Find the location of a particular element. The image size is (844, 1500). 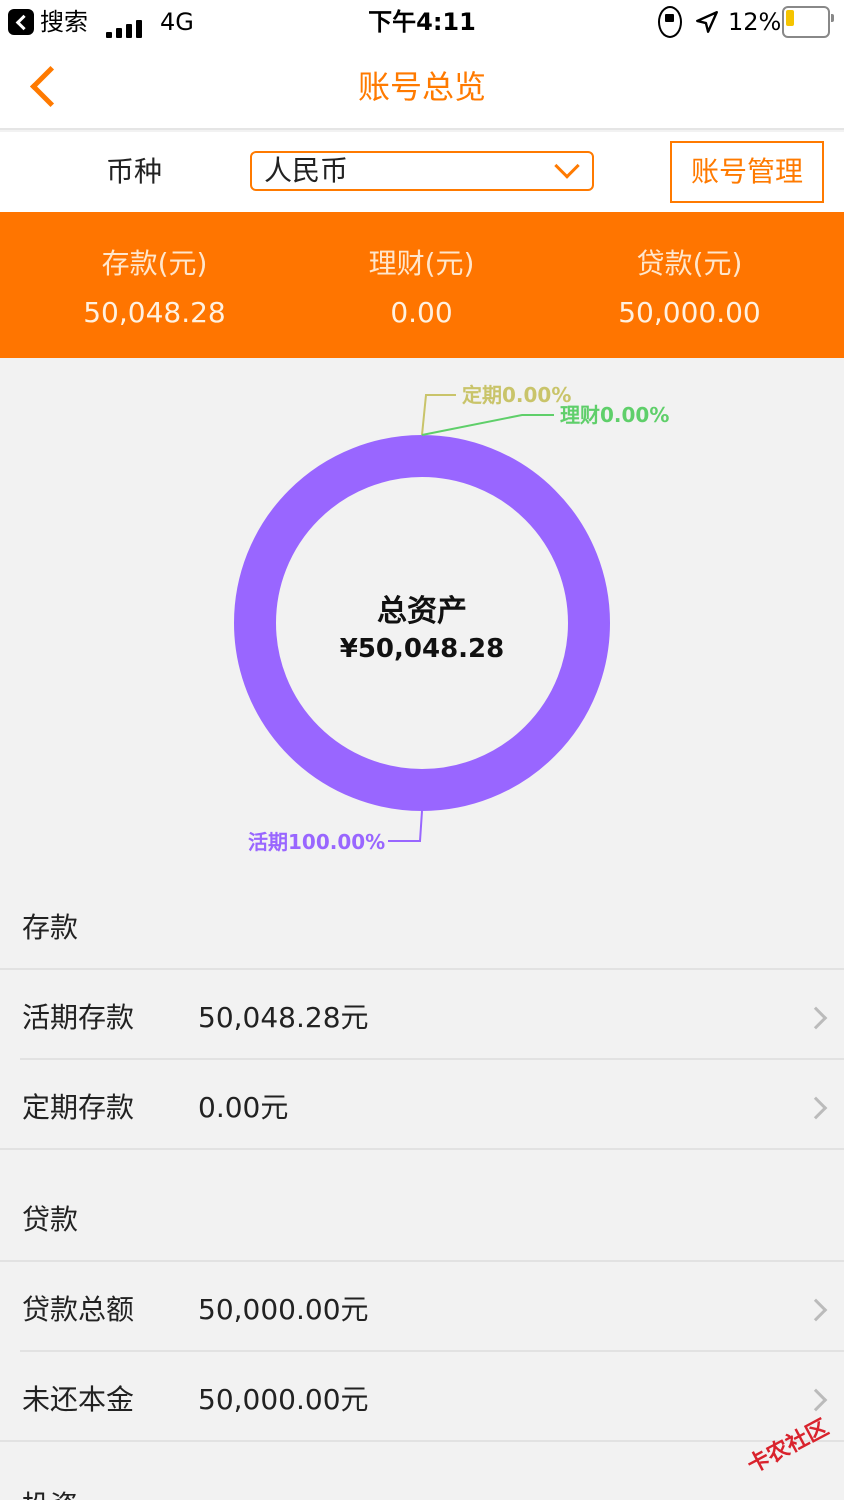

summary-label: 贷款(元) is located at coordinates (689, 263).